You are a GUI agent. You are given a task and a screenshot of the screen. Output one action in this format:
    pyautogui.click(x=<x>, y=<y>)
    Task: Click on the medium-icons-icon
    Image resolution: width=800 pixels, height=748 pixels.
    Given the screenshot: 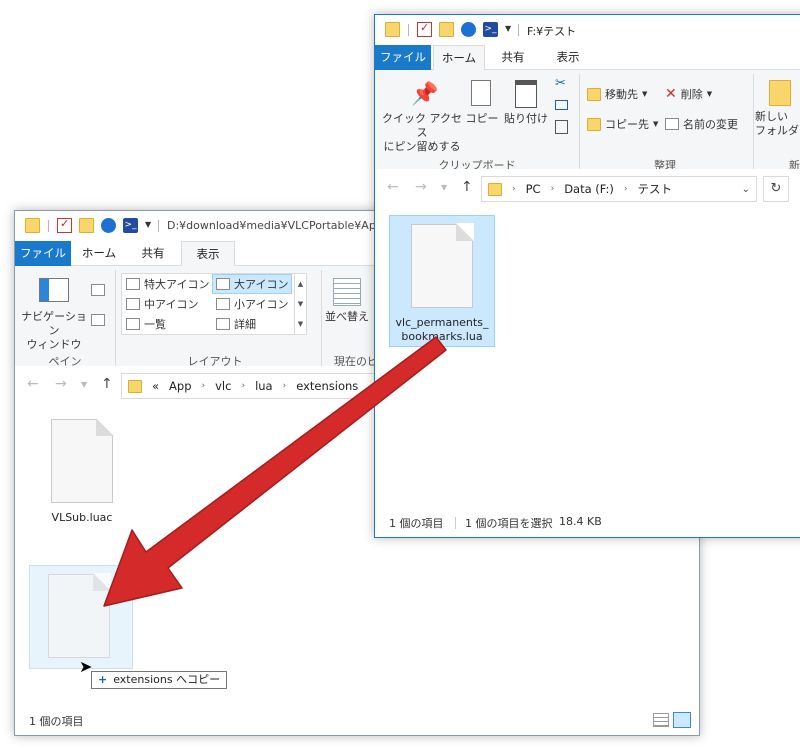 What is the action you would take?
    pyautogui.click(x=133, y=304)
    